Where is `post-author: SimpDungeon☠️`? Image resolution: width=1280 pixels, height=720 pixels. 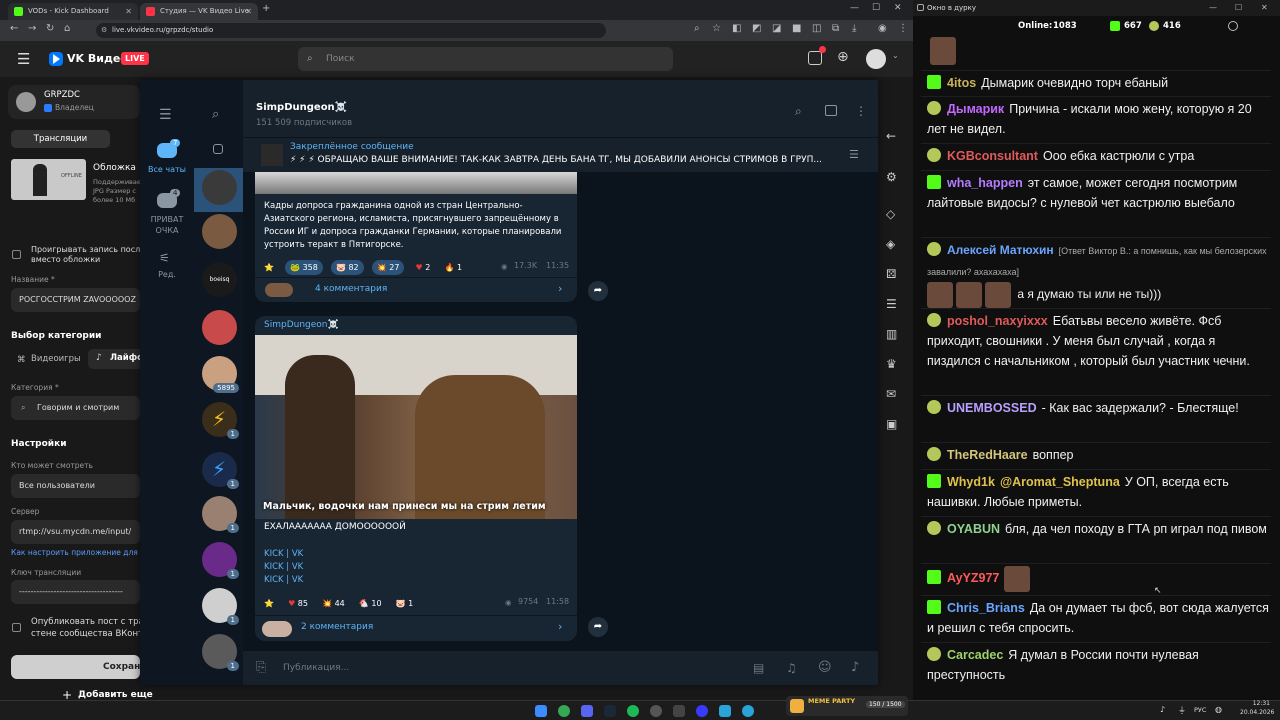 post-author: SimpDungeon☠️ is located at coordinates (301, 325).